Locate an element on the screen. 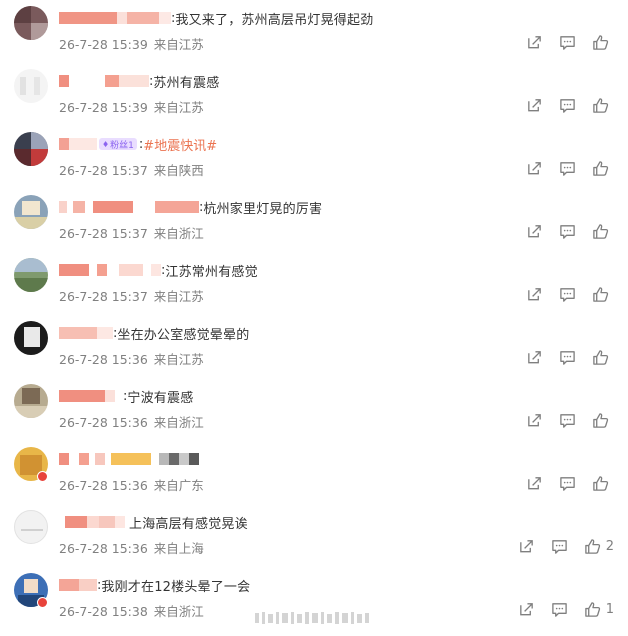 The image size is (628, 636). comment-meta: 26-7-28 15:37 来自江苏 is located at coordinates (131, 295).